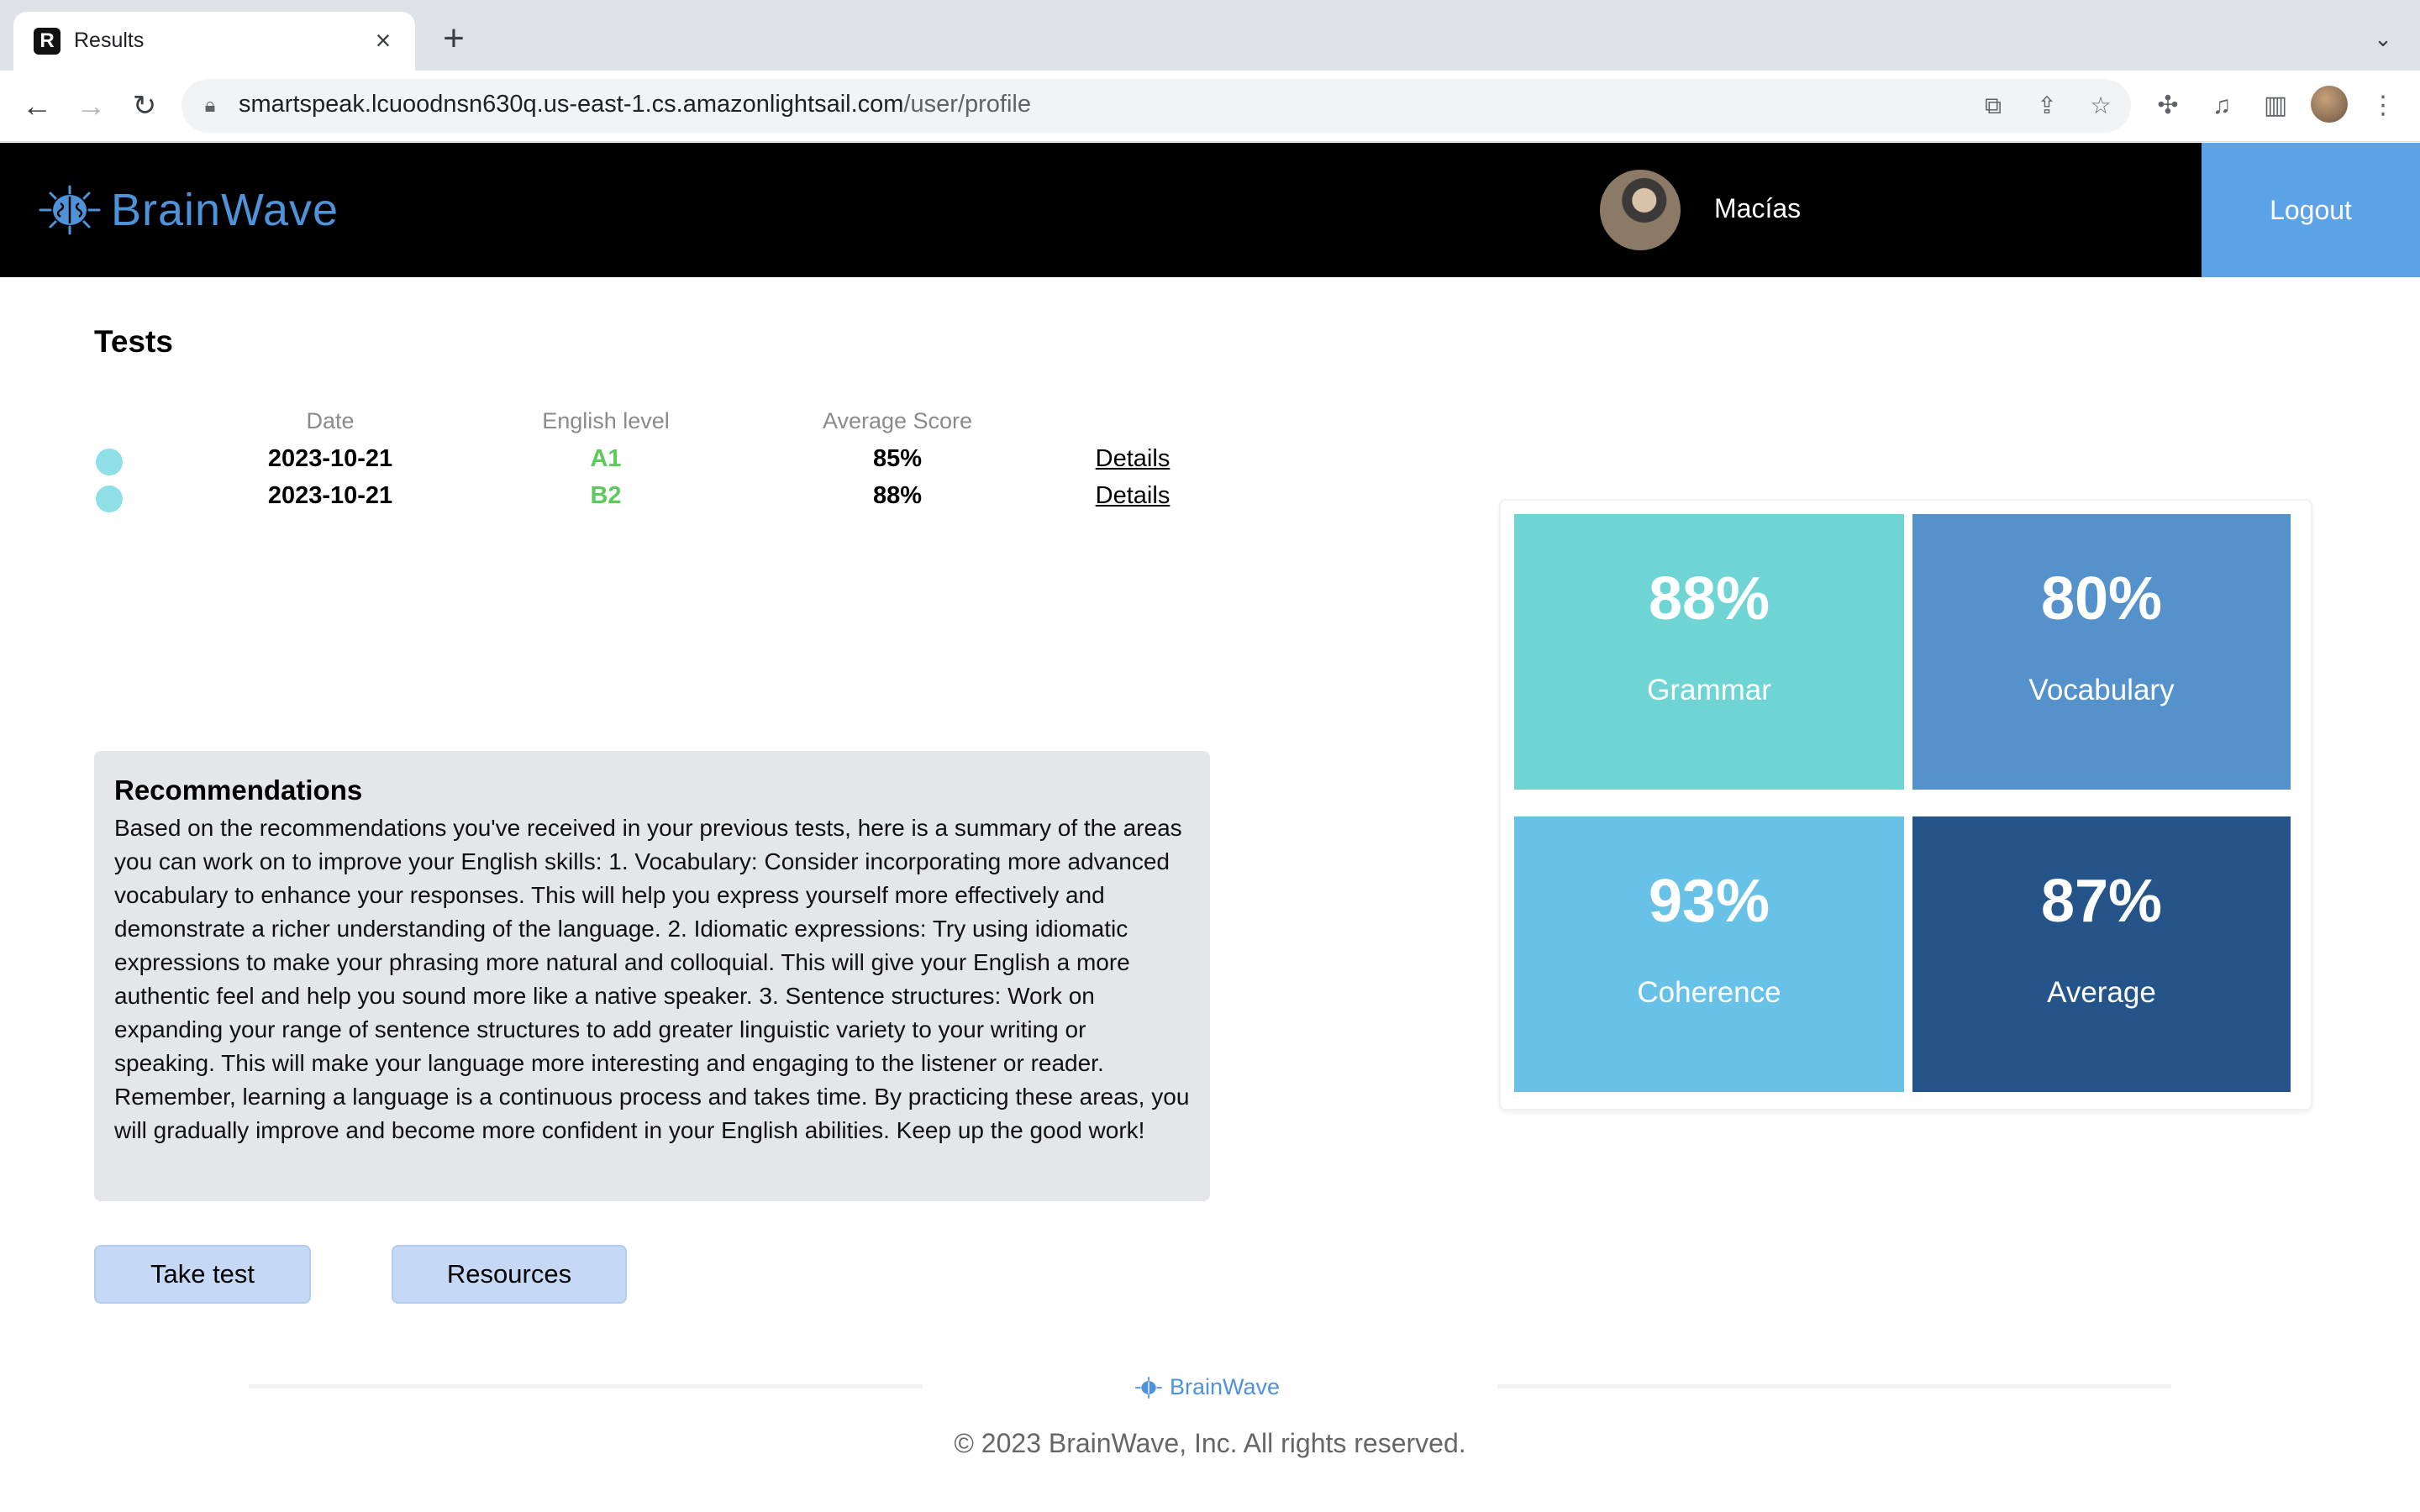 The height and width of the screenshot is (1512, 2420). Describe the element at coordinates (144, 106) in the screenshot. I see `reload-icon: ↻` at that location.